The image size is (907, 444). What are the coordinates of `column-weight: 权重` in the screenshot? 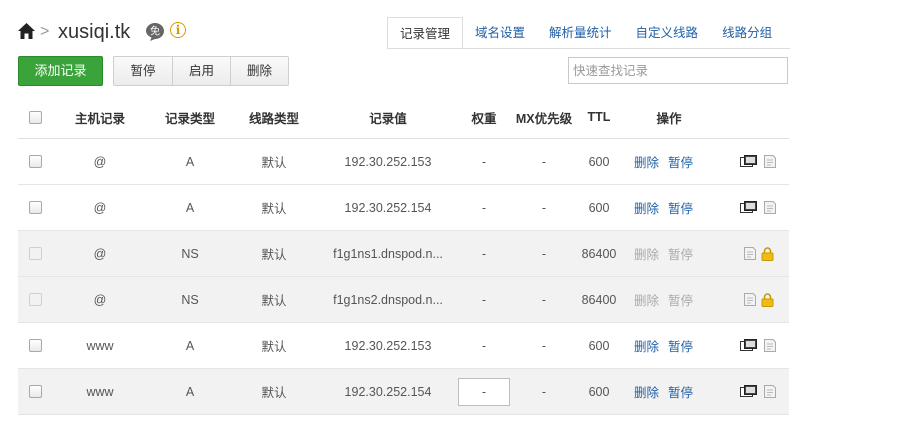 It's located at (484, 118).